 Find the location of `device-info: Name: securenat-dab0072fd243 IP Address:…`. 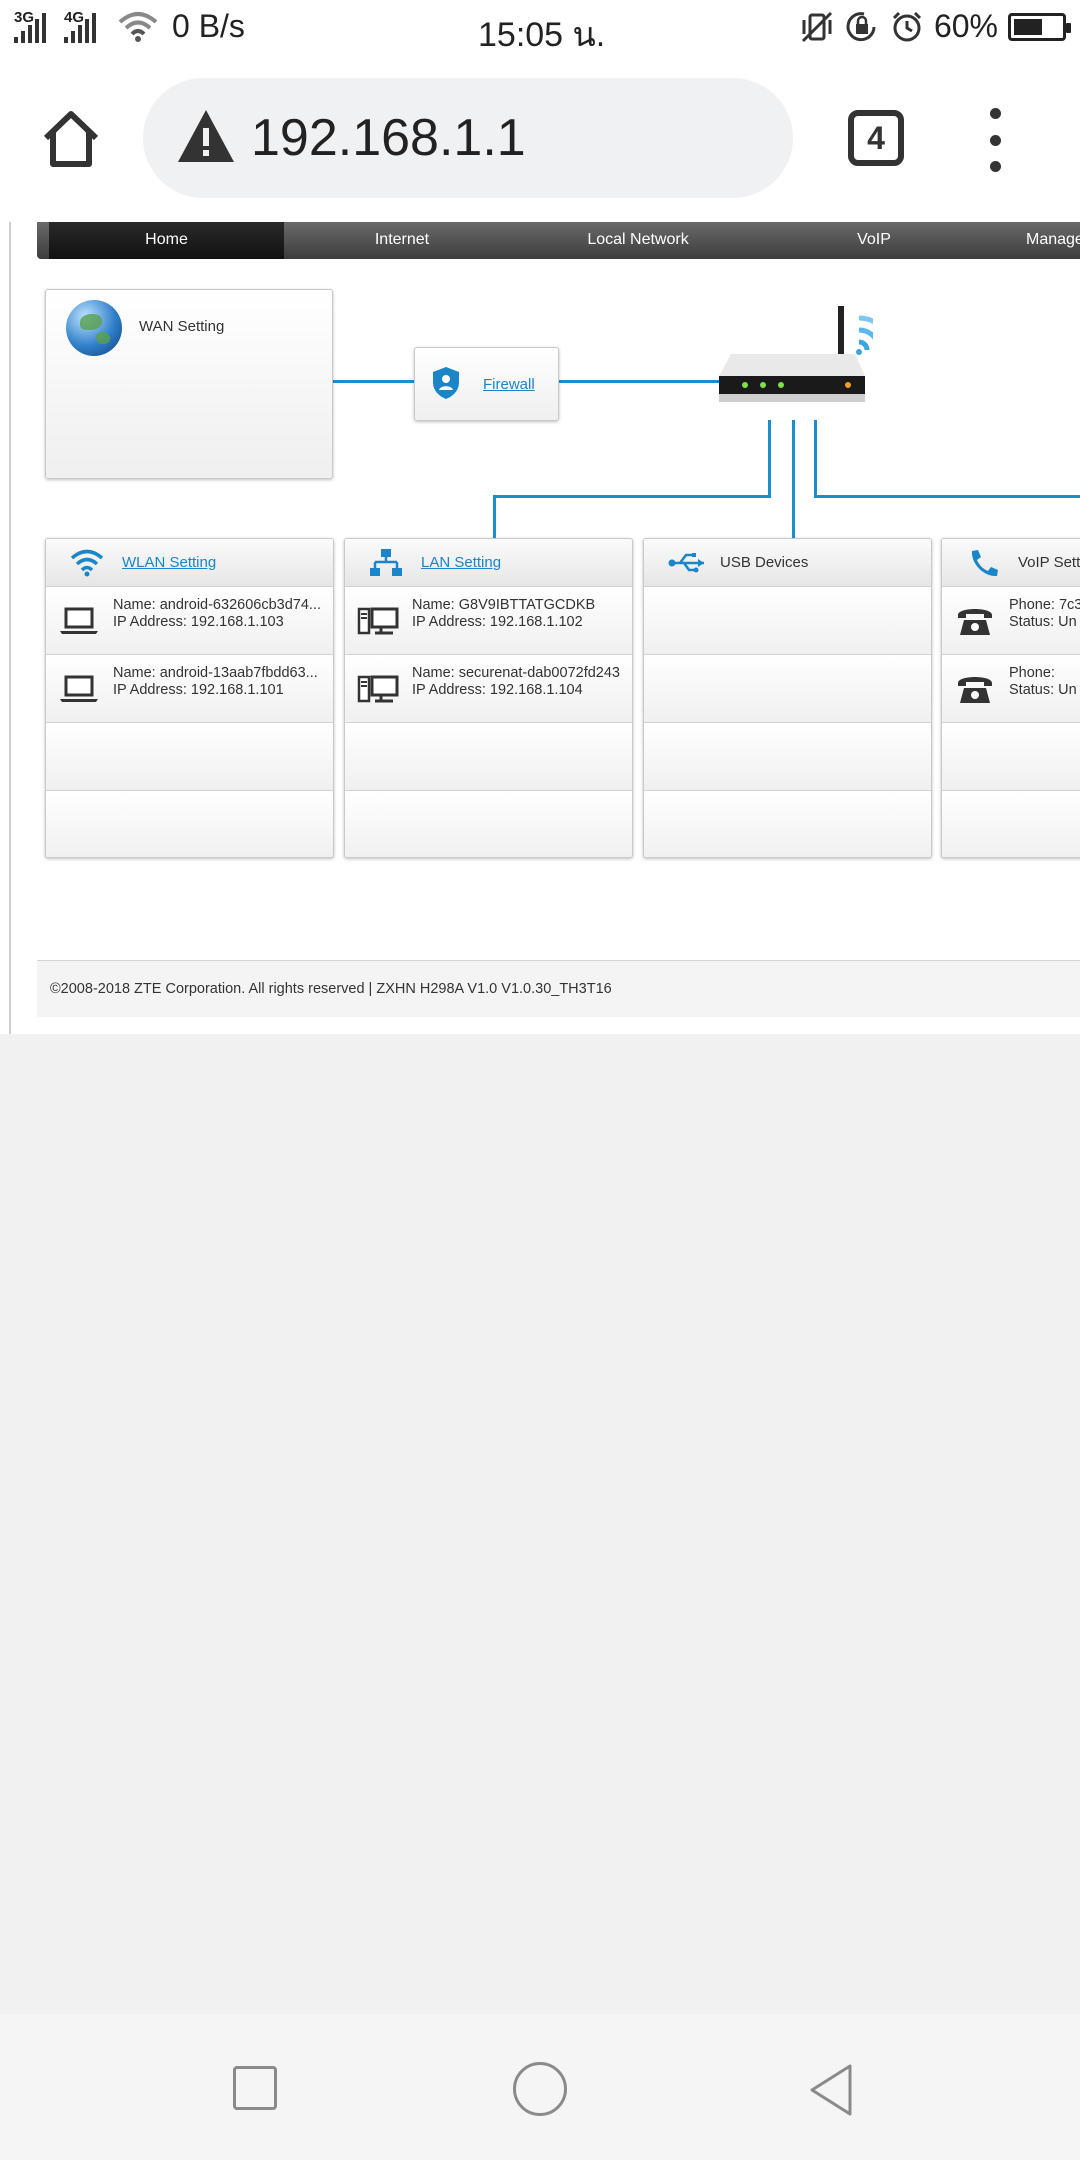

device-info: Name: securenat-dab0072fd243 IP Address:… is located at coordinates (516, 682).